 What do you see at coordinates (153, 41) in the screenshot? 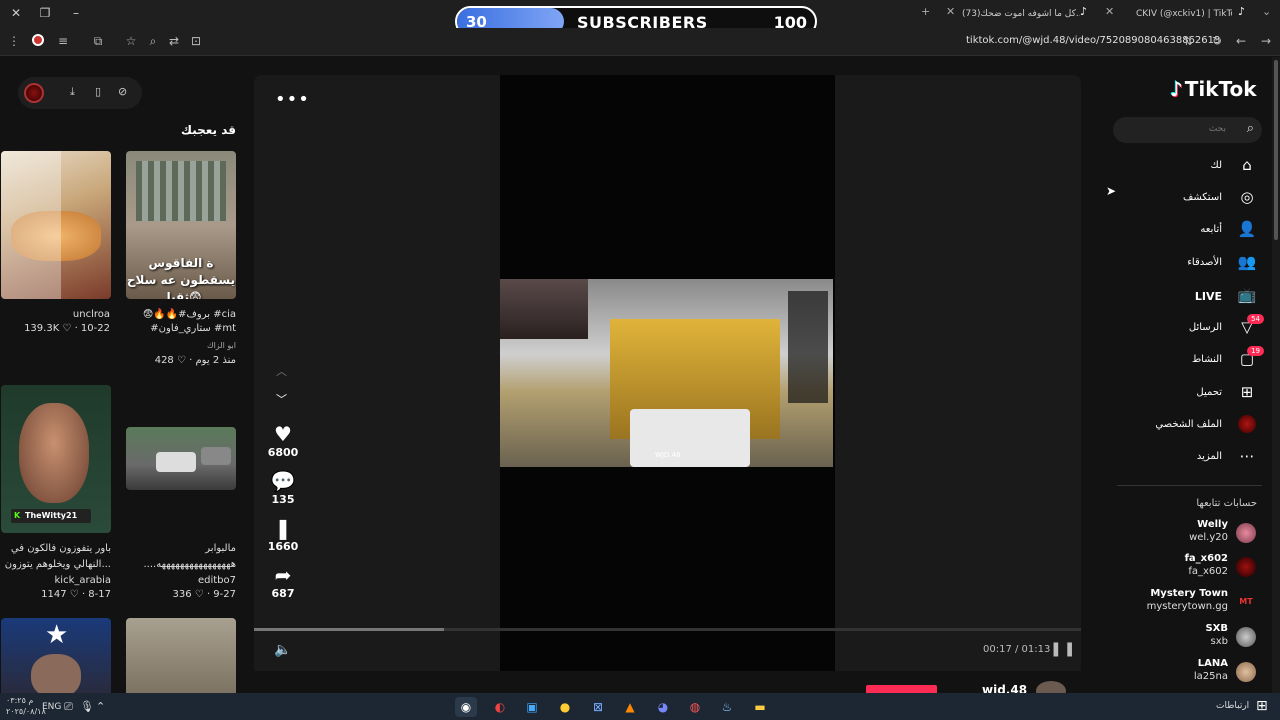
I see `zoom-icon: ⌕` at bounding box center [153, 41].